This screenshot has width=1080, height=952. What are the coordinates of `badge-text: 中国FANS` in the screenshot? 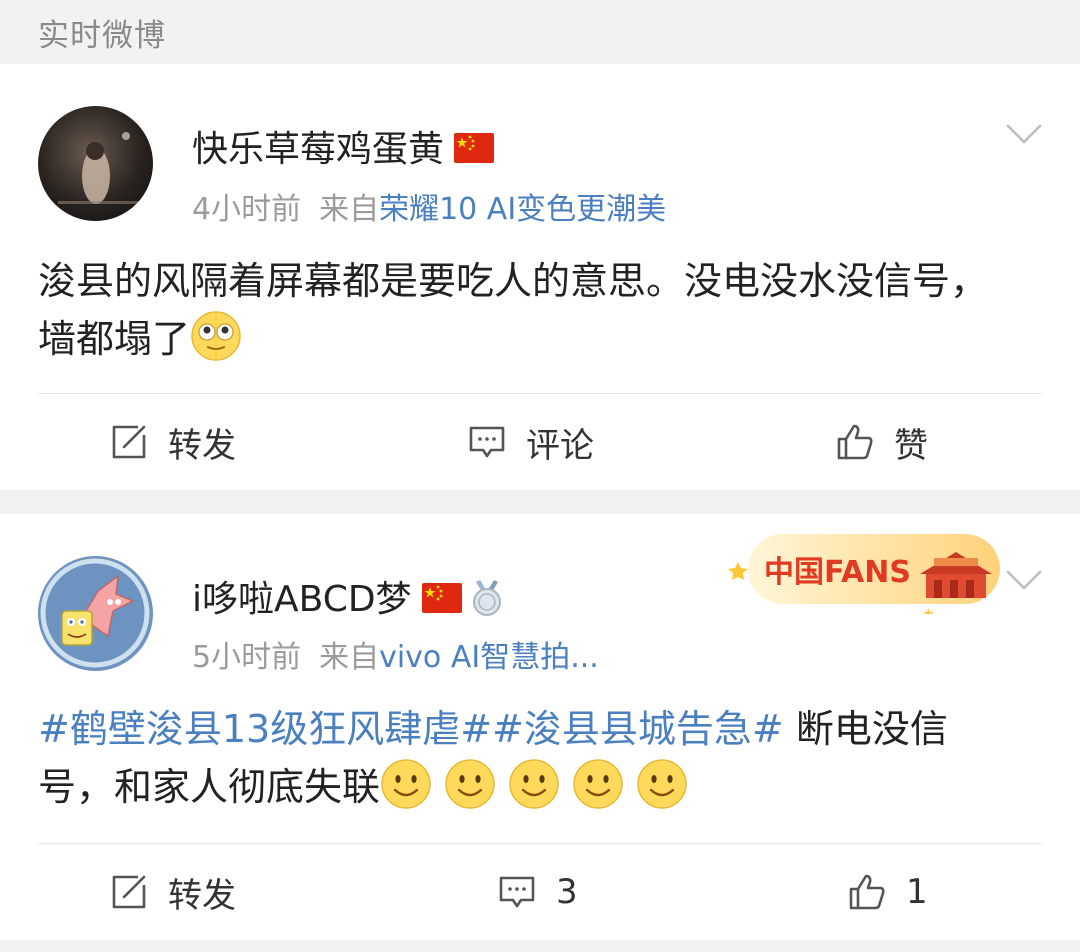 It's located at (837, 572).